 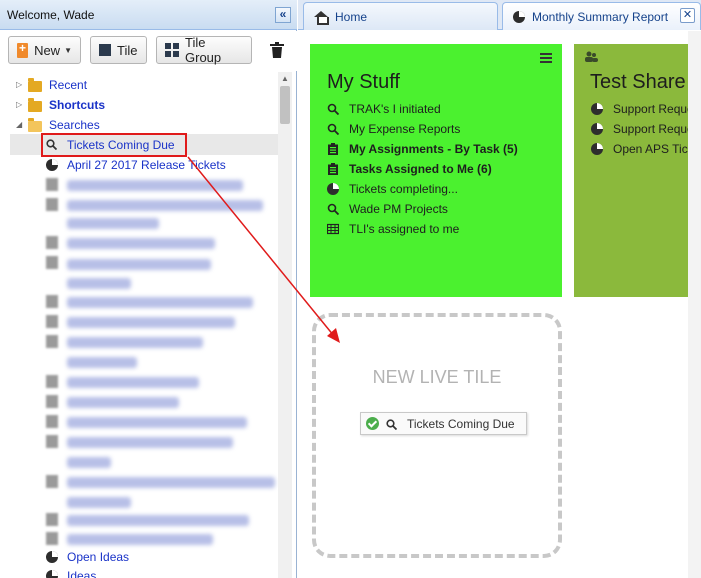 I want to click on shared-users-icon, so click(x=591, y=56).